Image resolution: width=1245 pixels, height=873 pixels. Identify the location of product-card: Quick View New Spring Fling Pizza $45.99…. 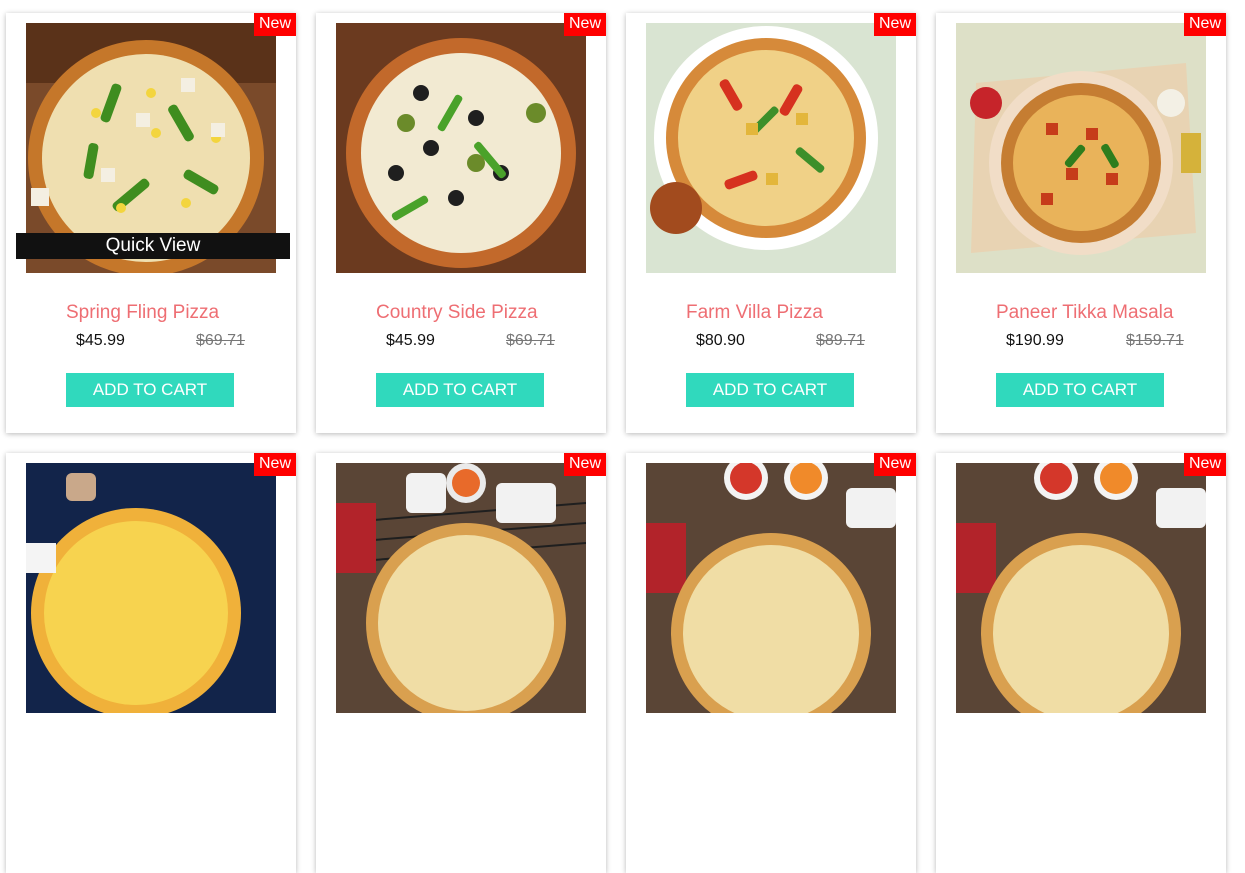
(151, 223).